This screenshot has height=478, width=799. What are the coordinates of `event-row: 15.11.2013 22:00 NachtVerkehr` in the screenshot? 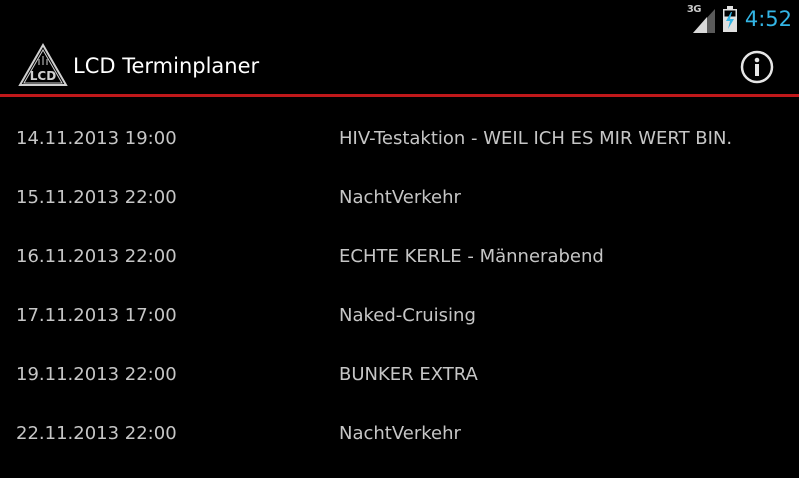 It's located at (399, 185).